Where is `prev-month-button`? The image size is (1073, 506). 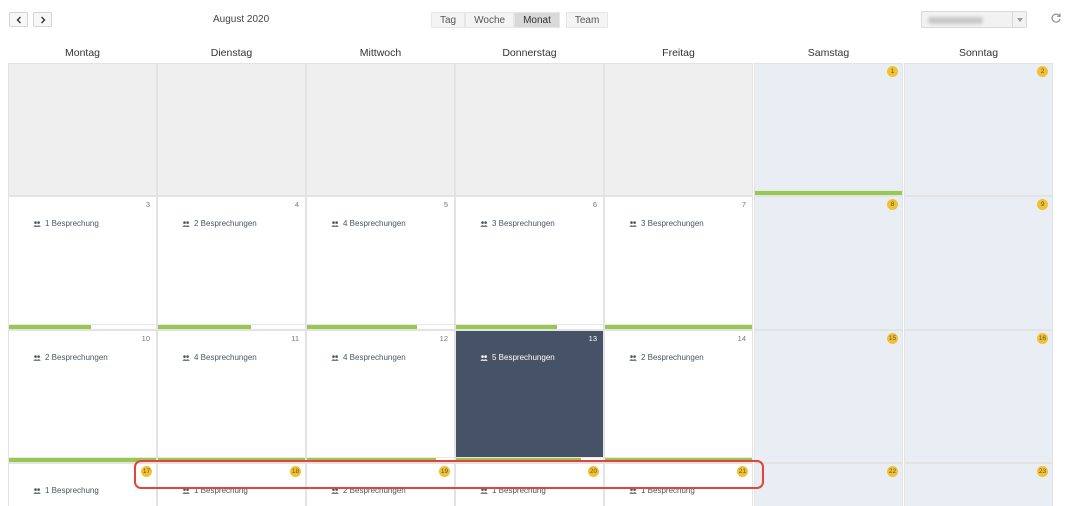
prev-month-button is located at coordinates (18, 19).